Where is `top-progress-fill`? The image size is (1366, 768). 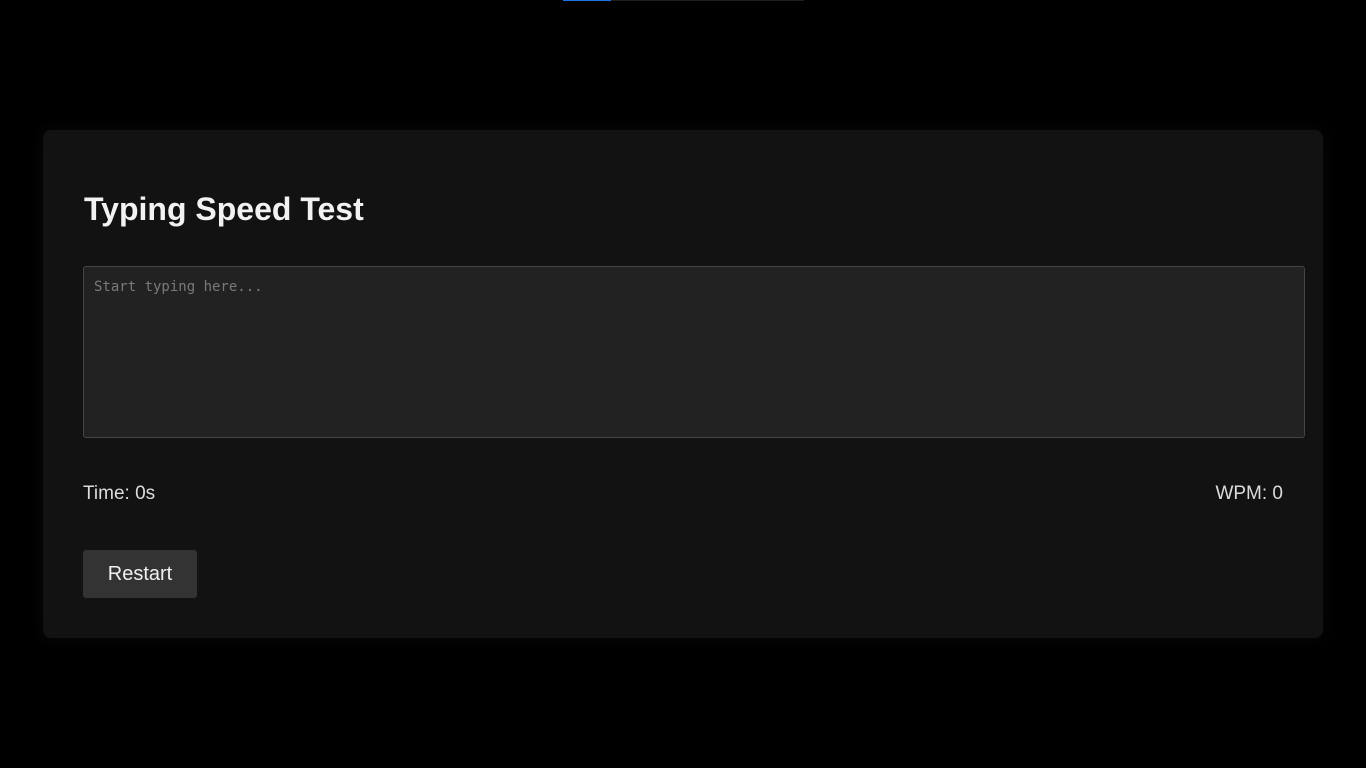 top-progress-fill is located at coordinates (587, 0).